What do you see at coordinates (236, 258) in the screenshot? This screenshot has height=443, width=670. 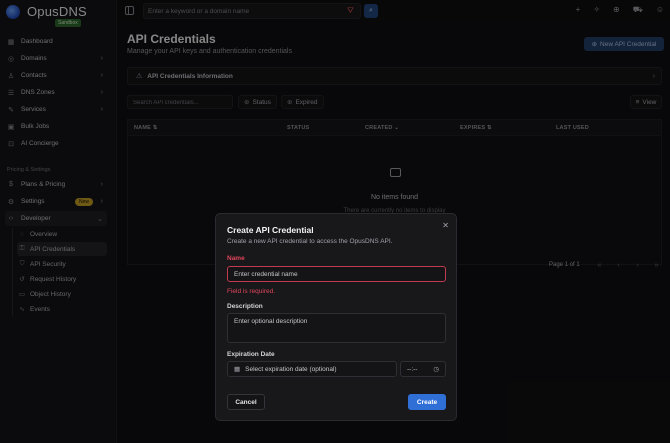 I see `name-label: Name` at bounding box center [236, 258].